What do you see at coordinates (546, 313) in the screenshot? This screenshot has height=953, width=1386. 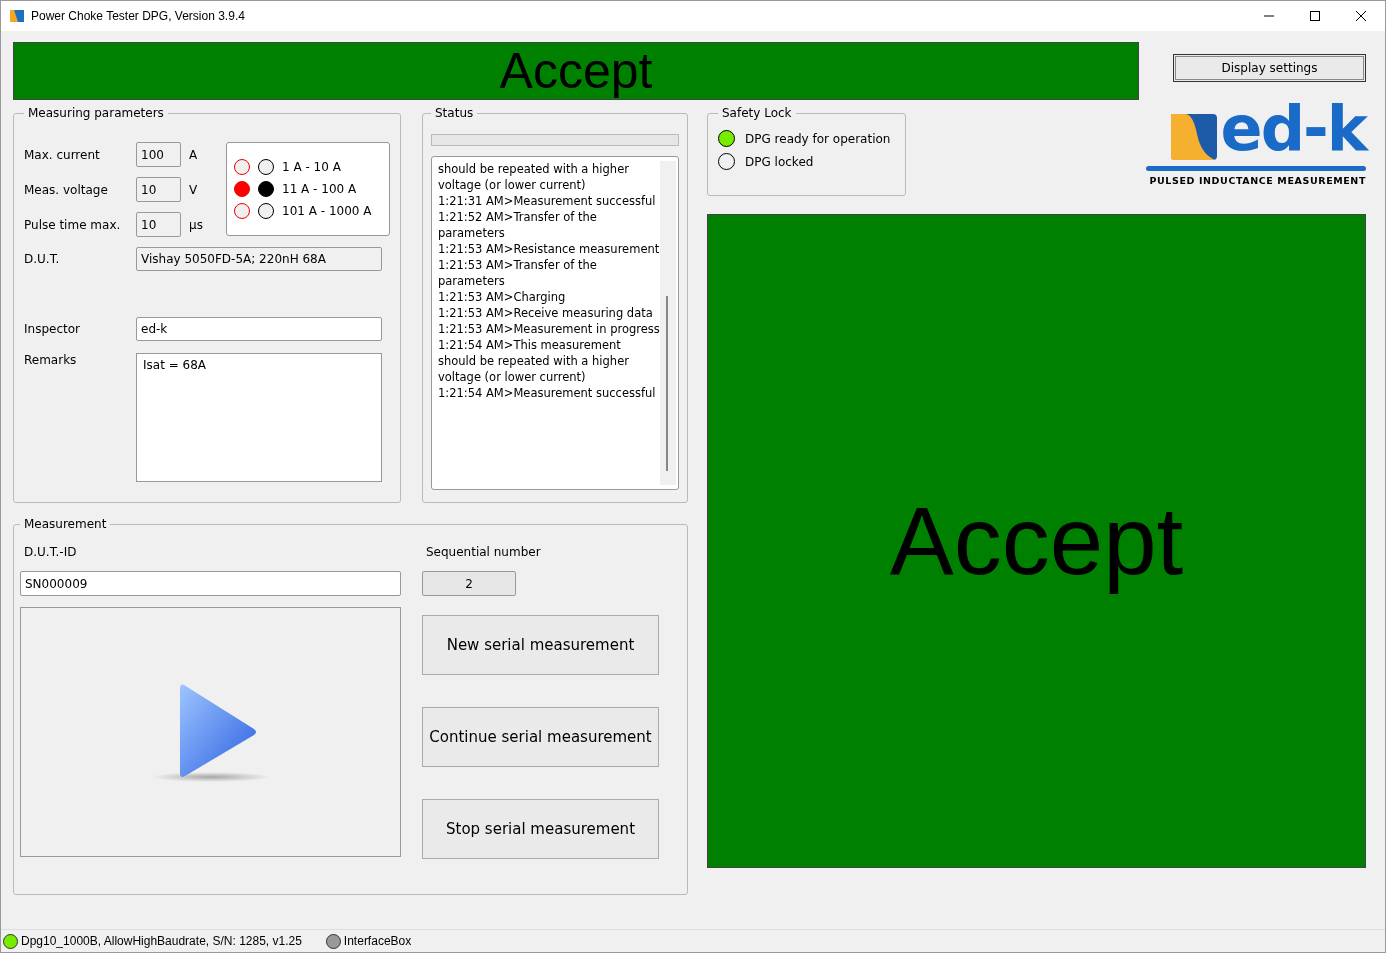 I see `log-entry: 1:21:53 AM>Receive measuring data` at bounding box center [546, 313].